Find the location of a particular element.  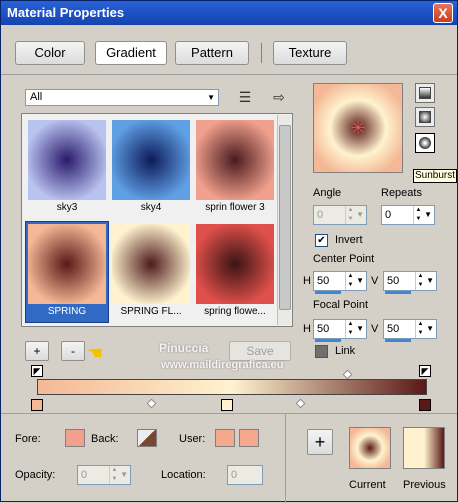

center-crosshair-icon: ✳ is located at coordinates (358, 128).